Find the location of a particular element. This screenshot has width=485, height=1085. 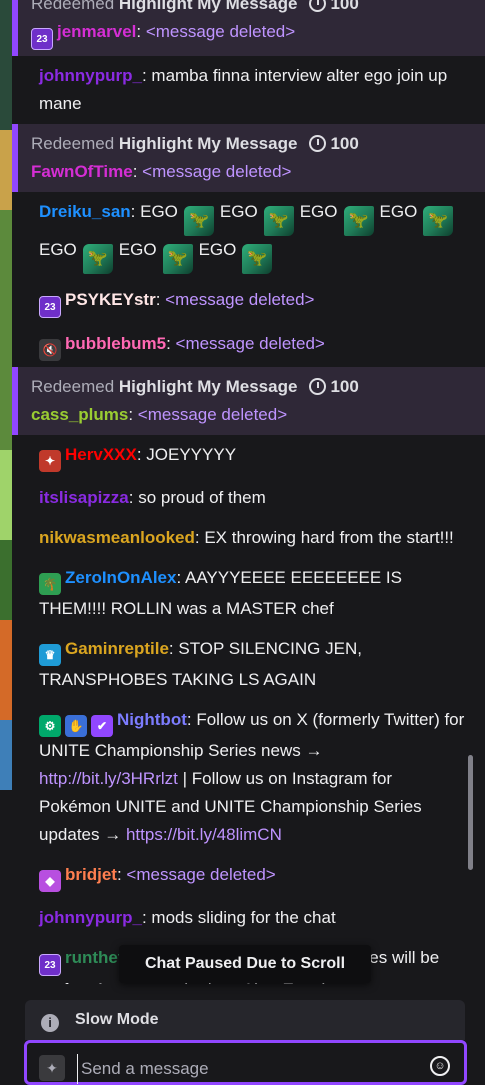

red-badge-icon: ✦ is located at coordinates (50, 461).